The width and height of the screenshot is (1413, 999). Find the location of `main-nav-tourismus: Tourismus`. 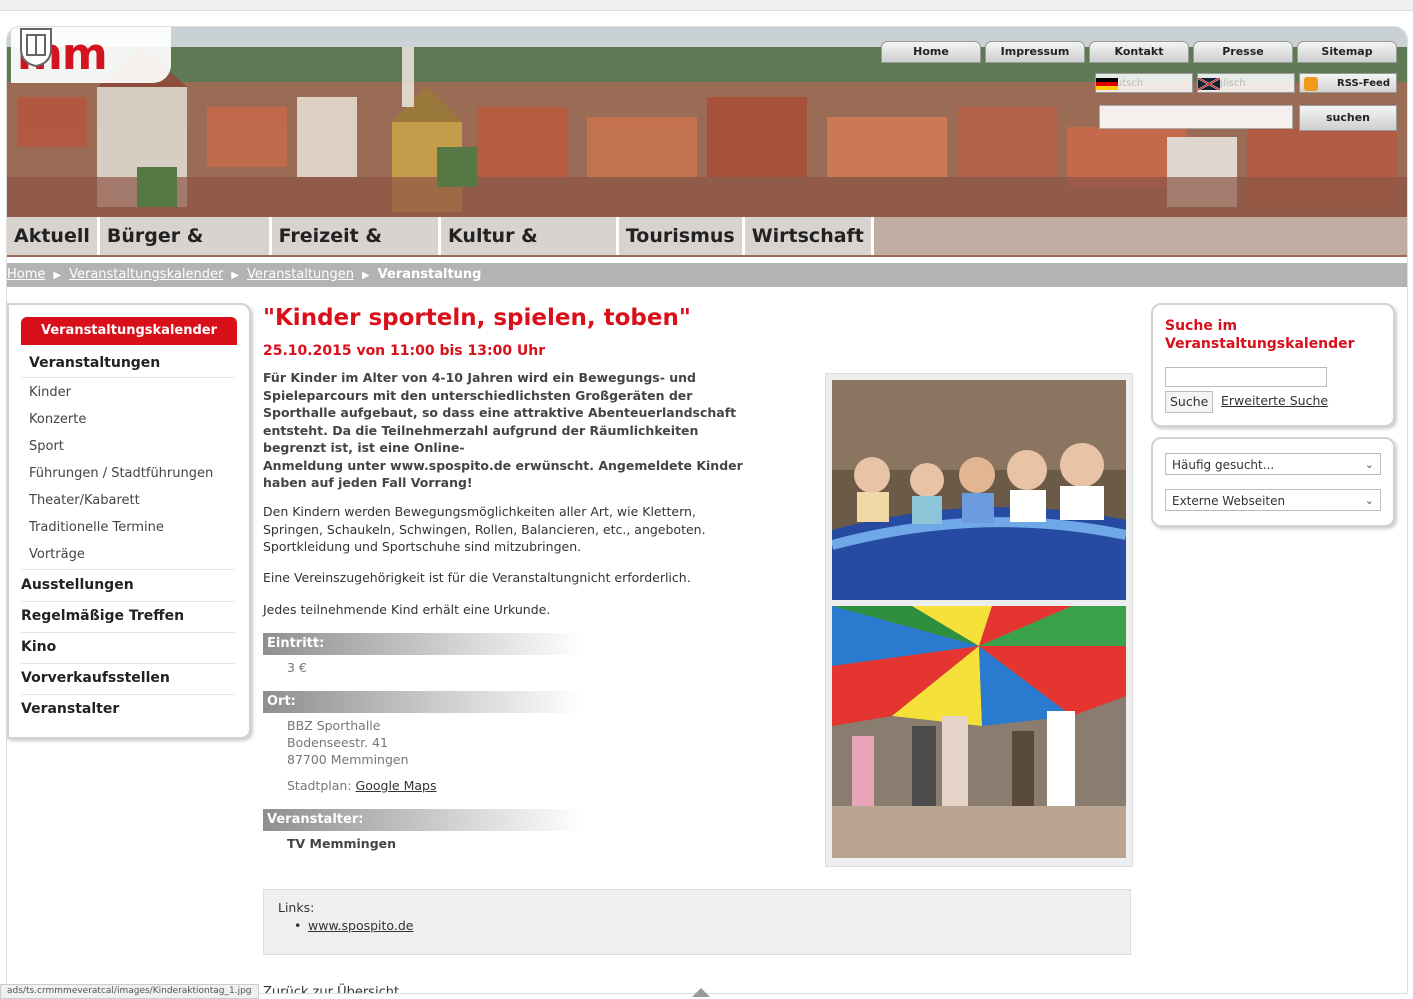

main-nav-tourismus: Tourismus is located at coordinates (681, 236).